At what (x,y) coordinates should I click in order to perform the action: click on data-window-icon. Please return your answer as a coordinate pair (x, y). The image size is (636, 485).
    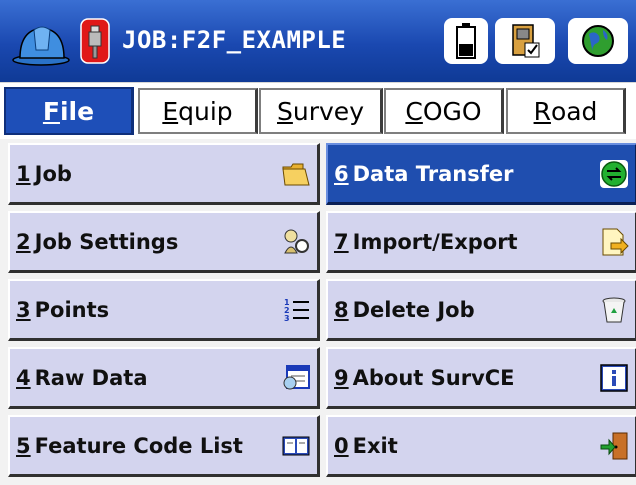
    Looking at the image, I should click on (296, 377).